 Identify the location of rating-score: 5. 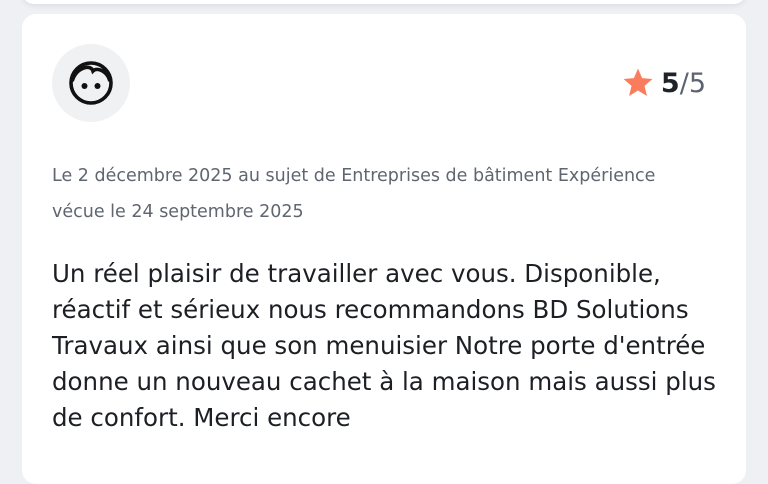
(670, 83).